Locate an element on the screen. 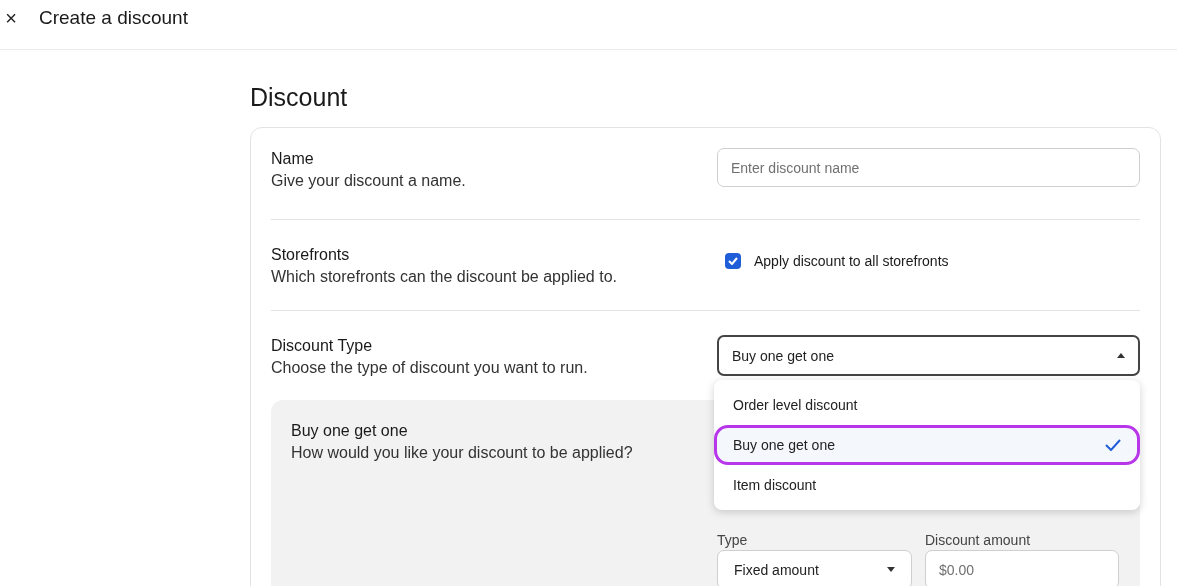  field-title: Storefronts is located at coordinates (311, 255).